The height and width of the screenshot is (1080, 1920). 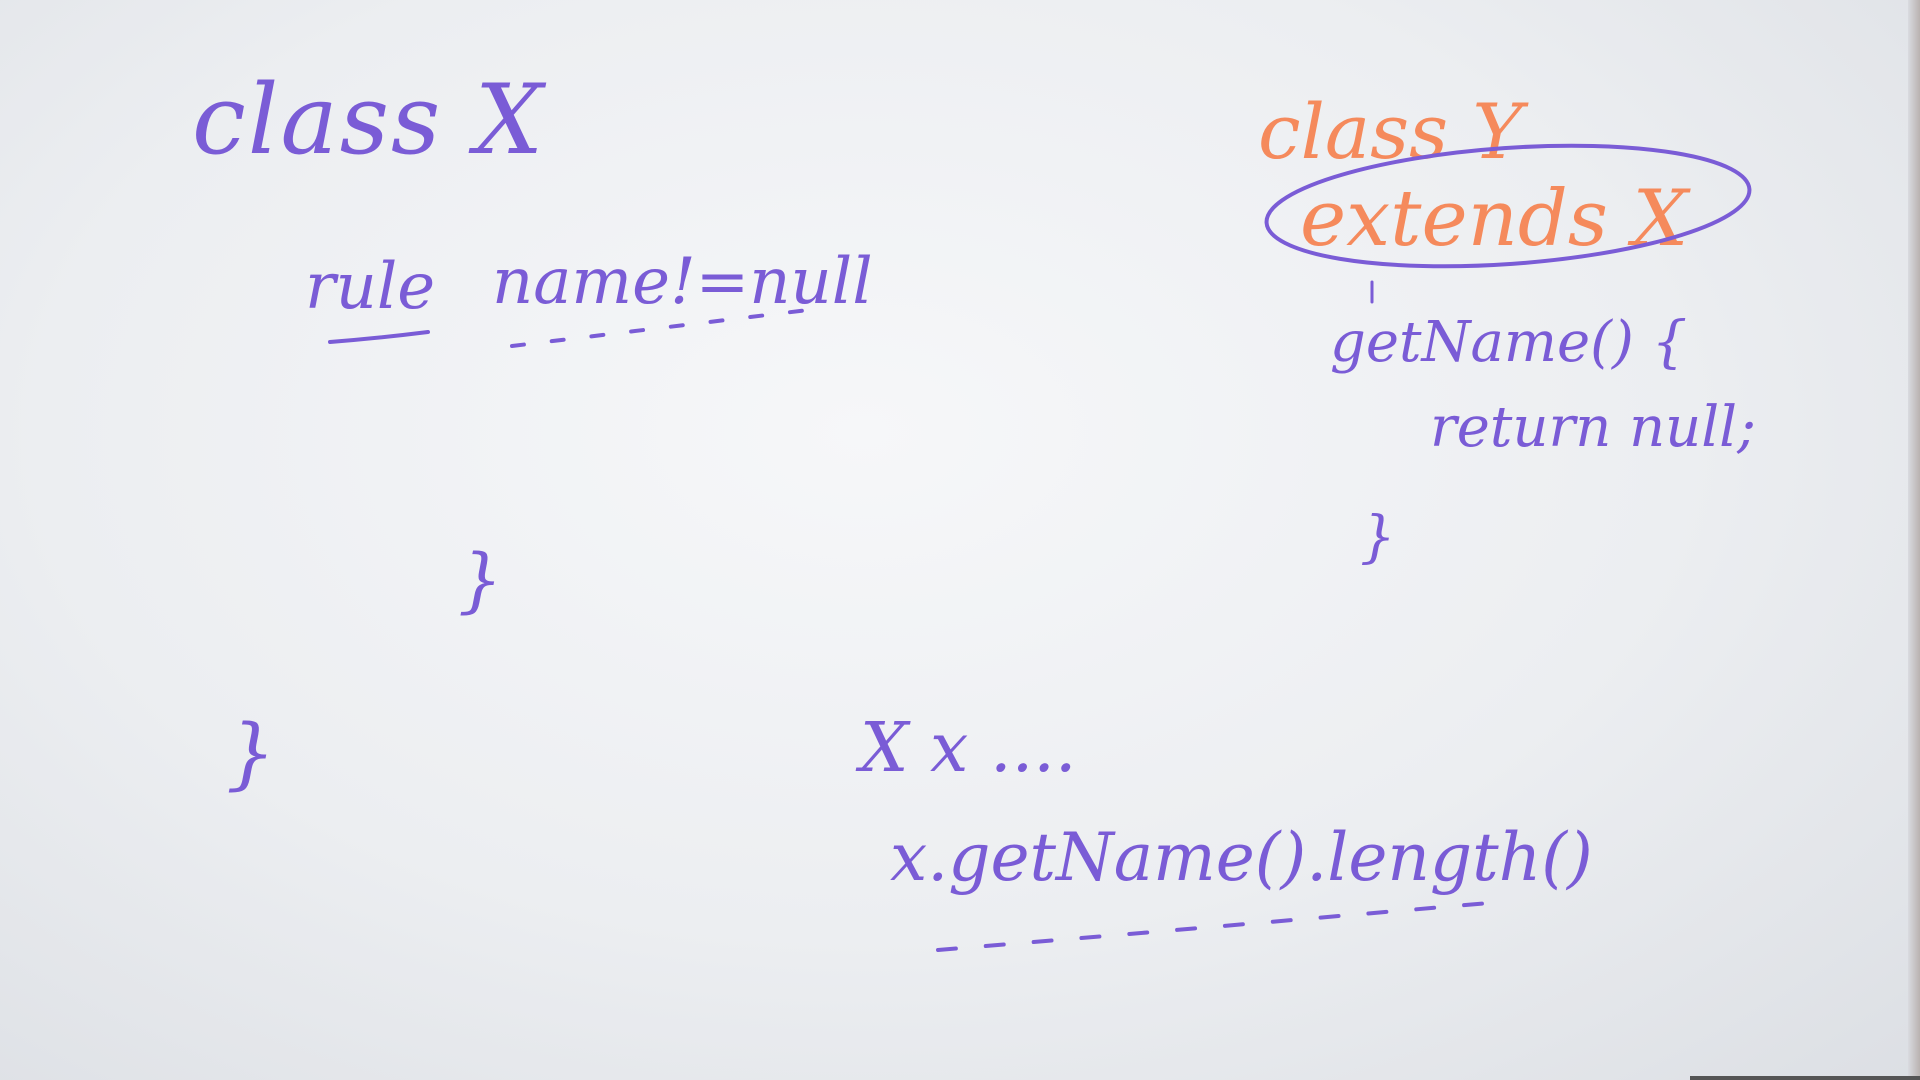 I want to click on board-tray, so click(x=1805, y=1078).